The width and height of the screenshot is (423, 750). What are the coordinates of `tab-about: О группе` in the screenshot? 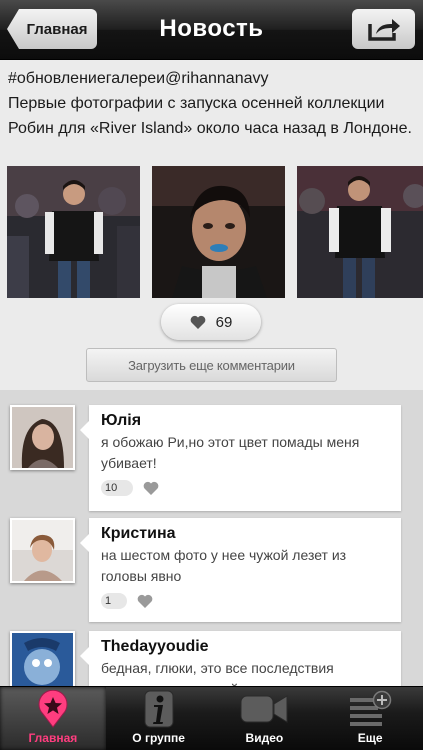 It's located at (159, 718).